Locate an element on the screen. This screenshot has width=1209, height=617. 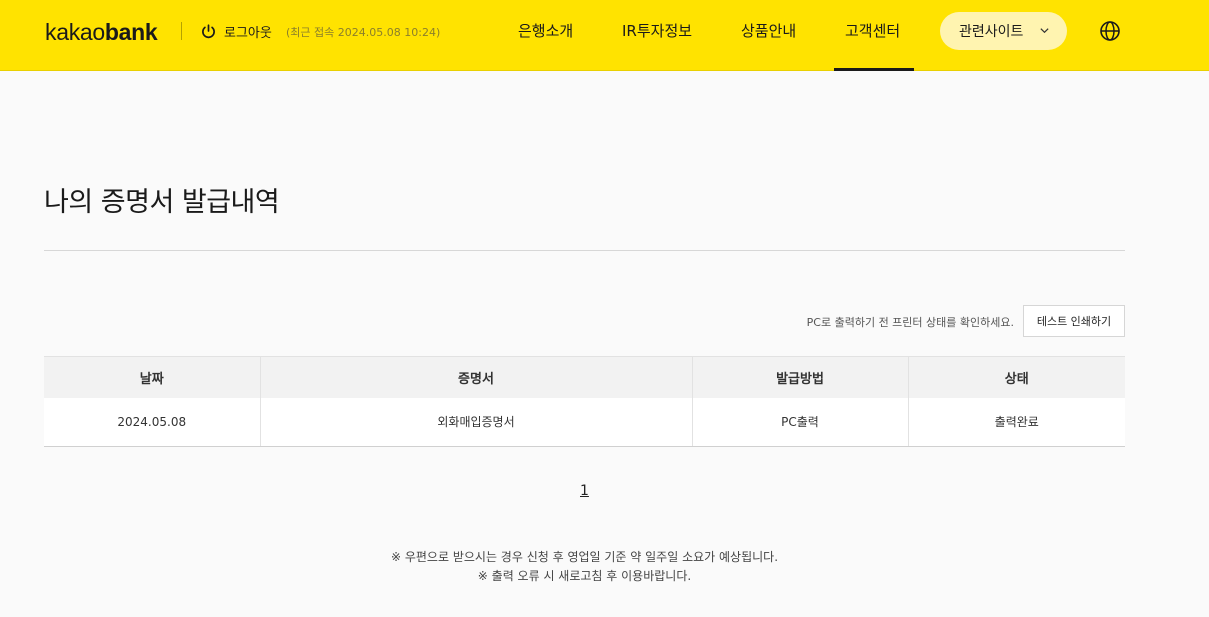
footnote-print-error: ※ 출력 오류 시 새로고침 후 이용바랍니다. is located at coordinates (584, 576).